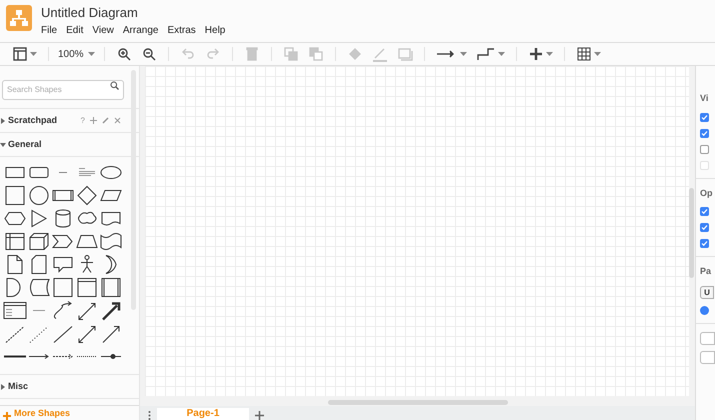 Image resolution: width=715 pixels, height=420 pixels. What do you see at coordinates (124, 54) in the screenshot?
I see `zoom-in-icon` at bounding box center [124, 54].